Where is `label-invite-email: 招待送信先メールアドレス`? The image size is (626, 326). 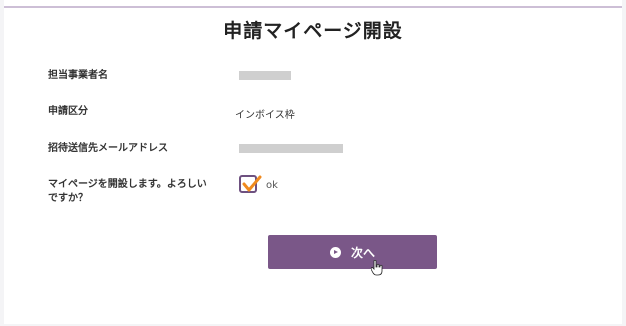 label-invite-email: 招待送信先メールアドレス is located at coordinates (108, 148).